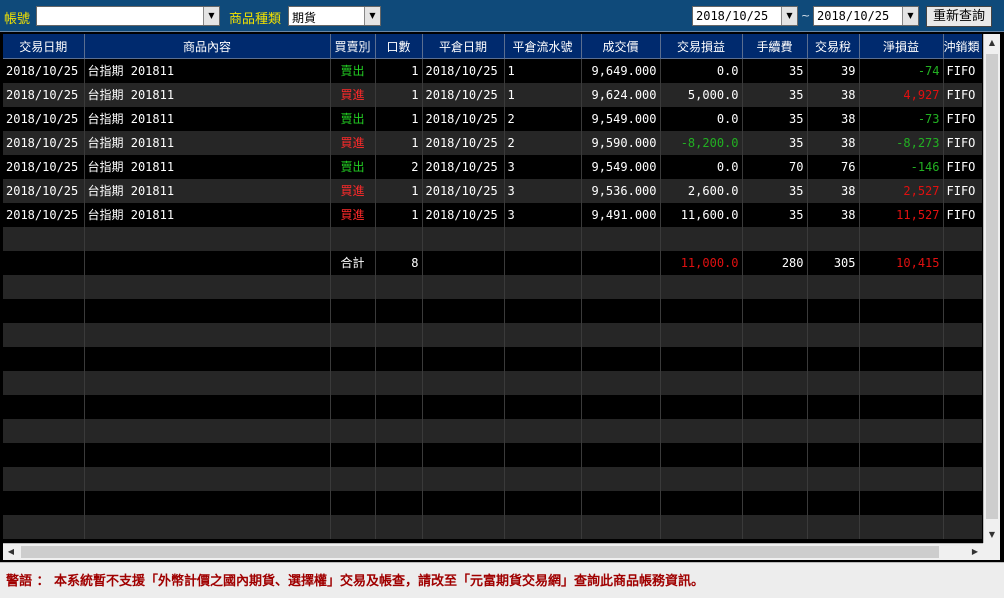  I want to click on total-qty: 8, so click(399, 262).